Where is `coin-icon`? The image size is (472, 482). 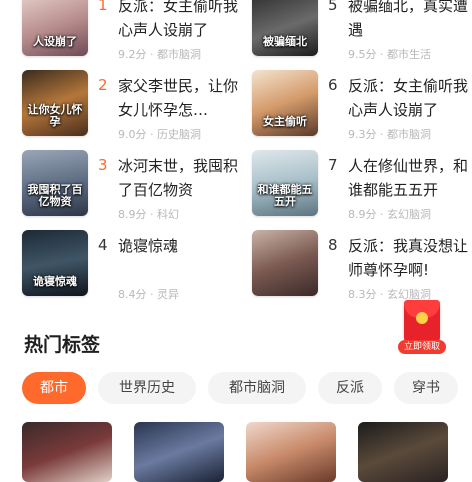 coin-icon is located at coordinates (422, 318).